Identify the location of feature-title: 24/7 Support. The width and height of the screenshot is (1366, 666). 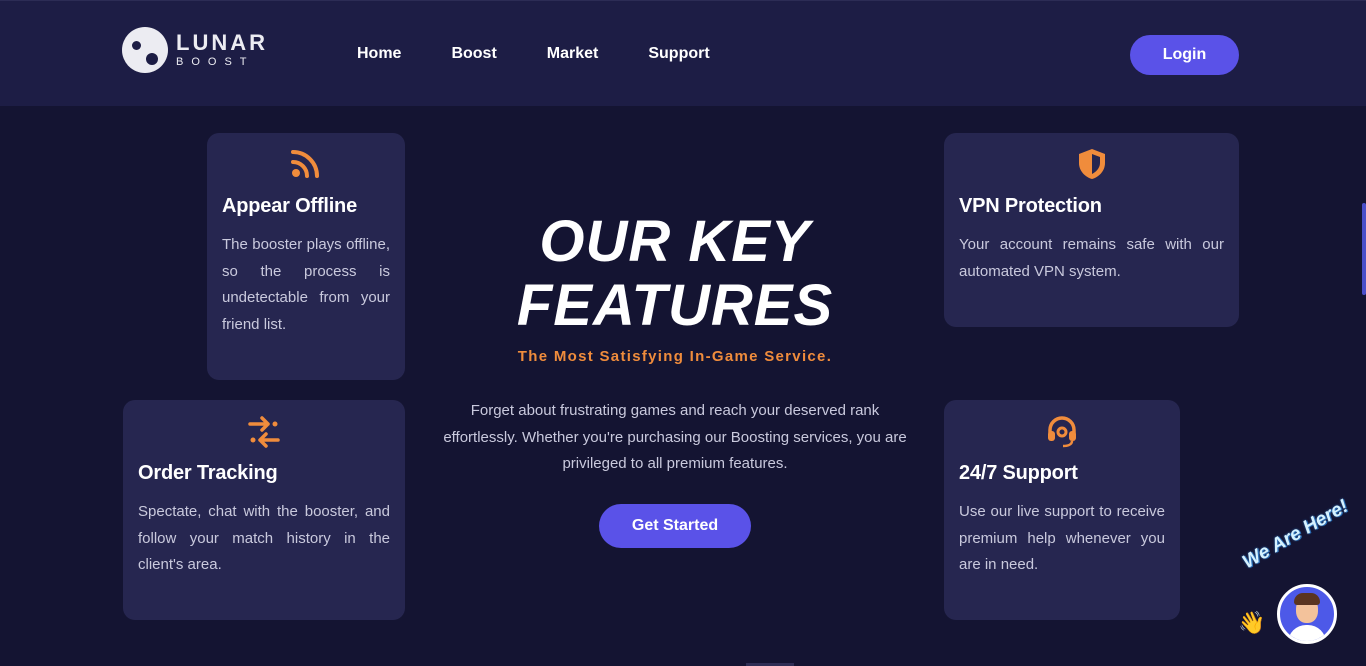
(1018, 473).